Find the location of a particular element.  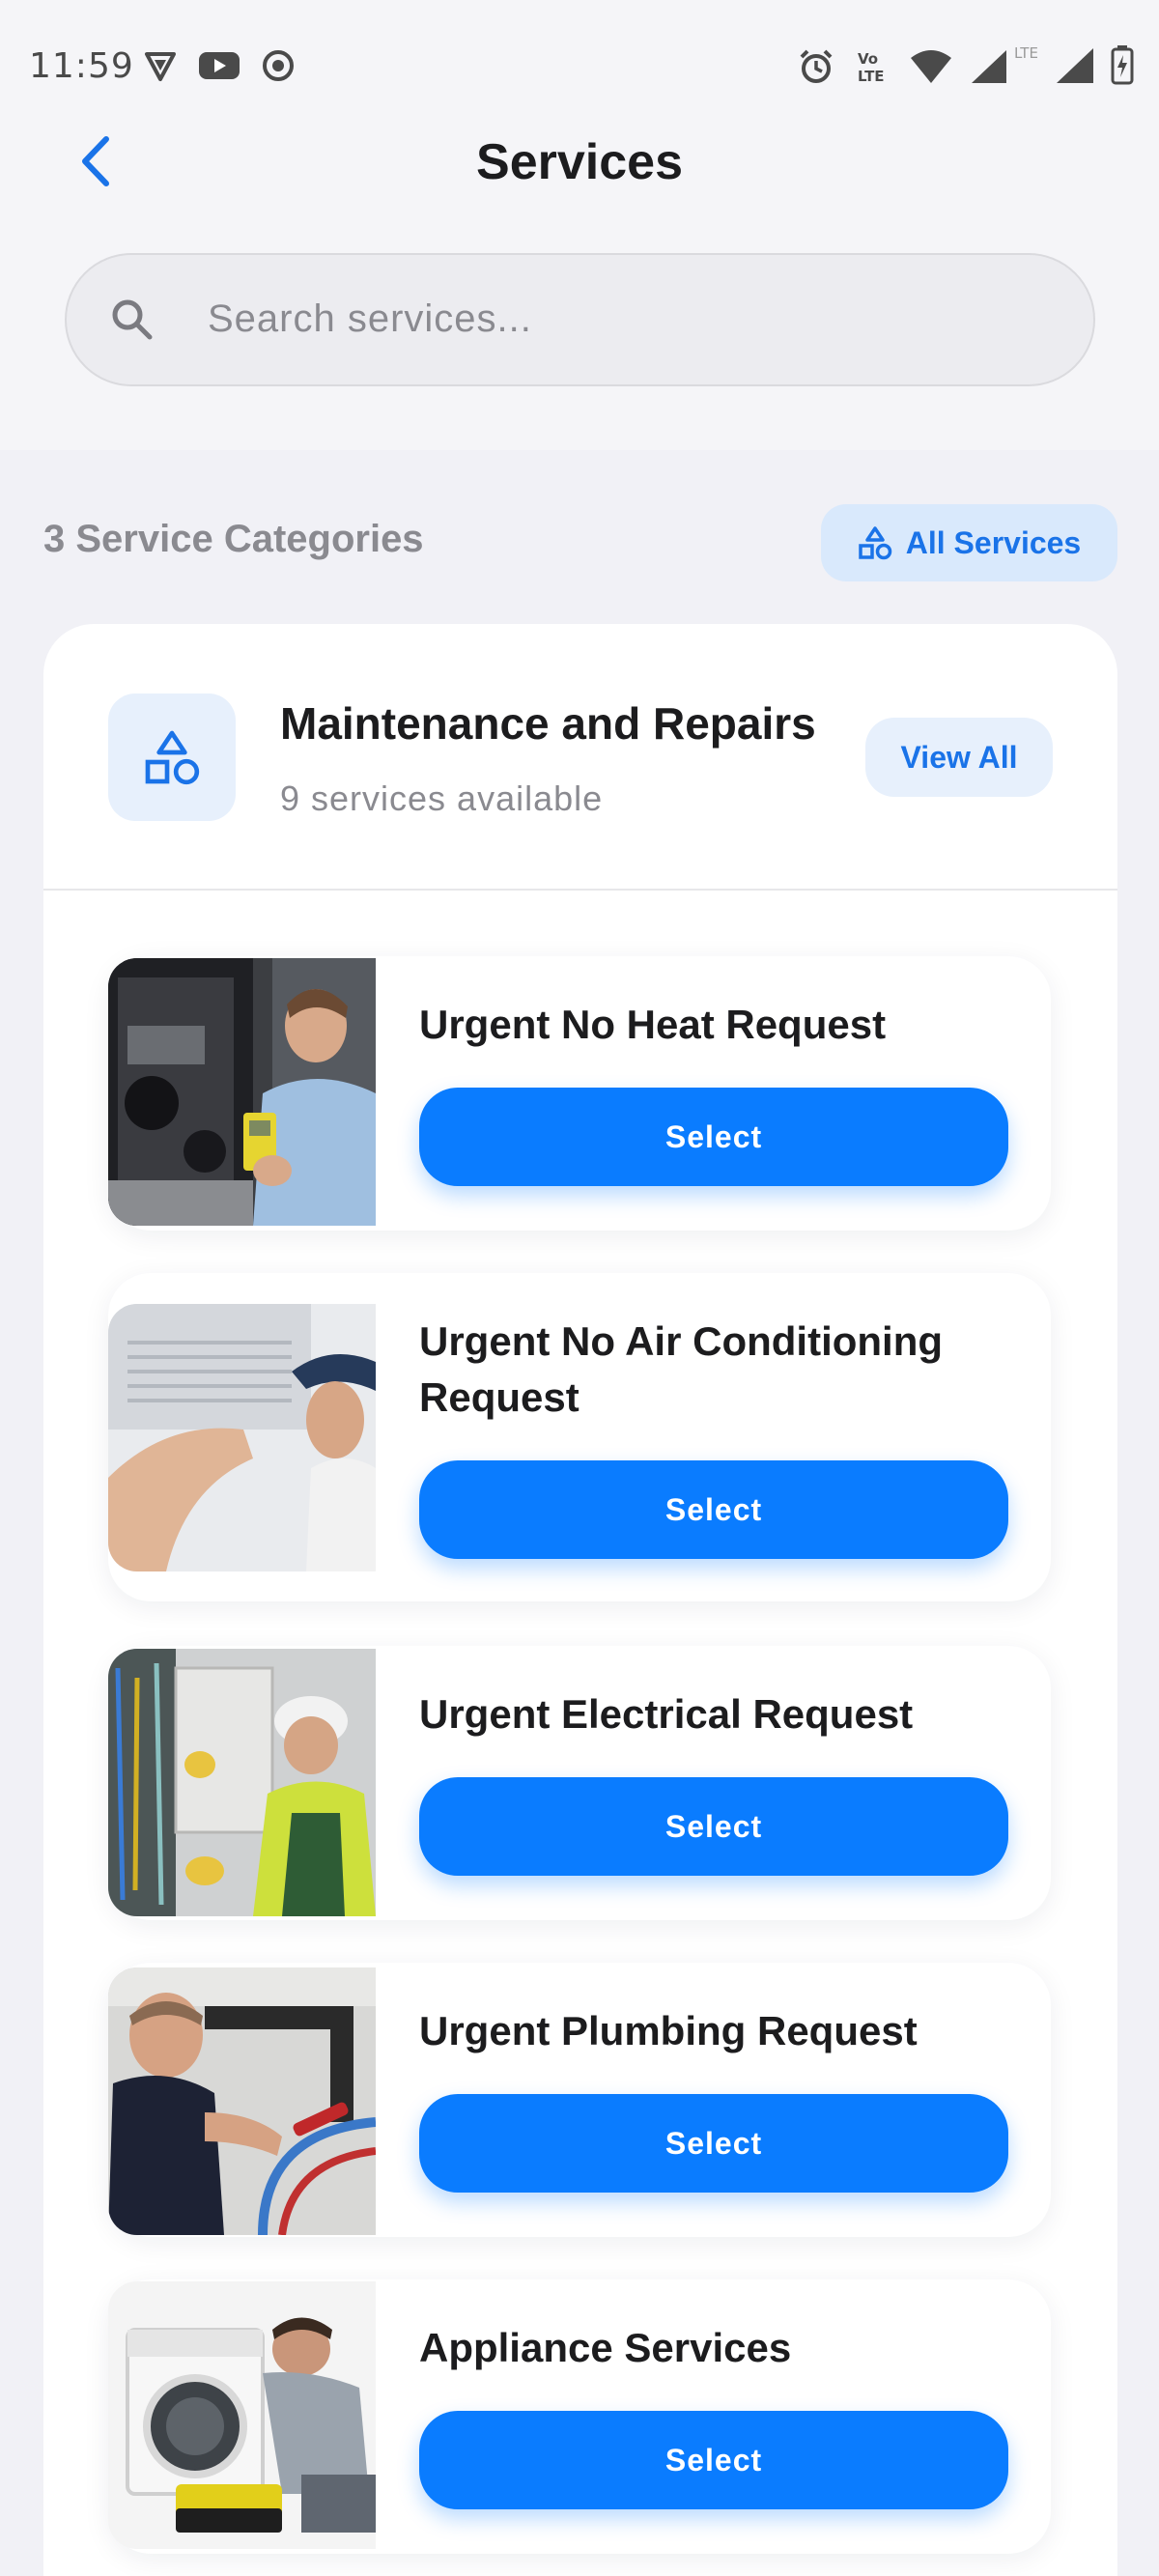

view-all-button: View All is located at coordinates (959, 757).